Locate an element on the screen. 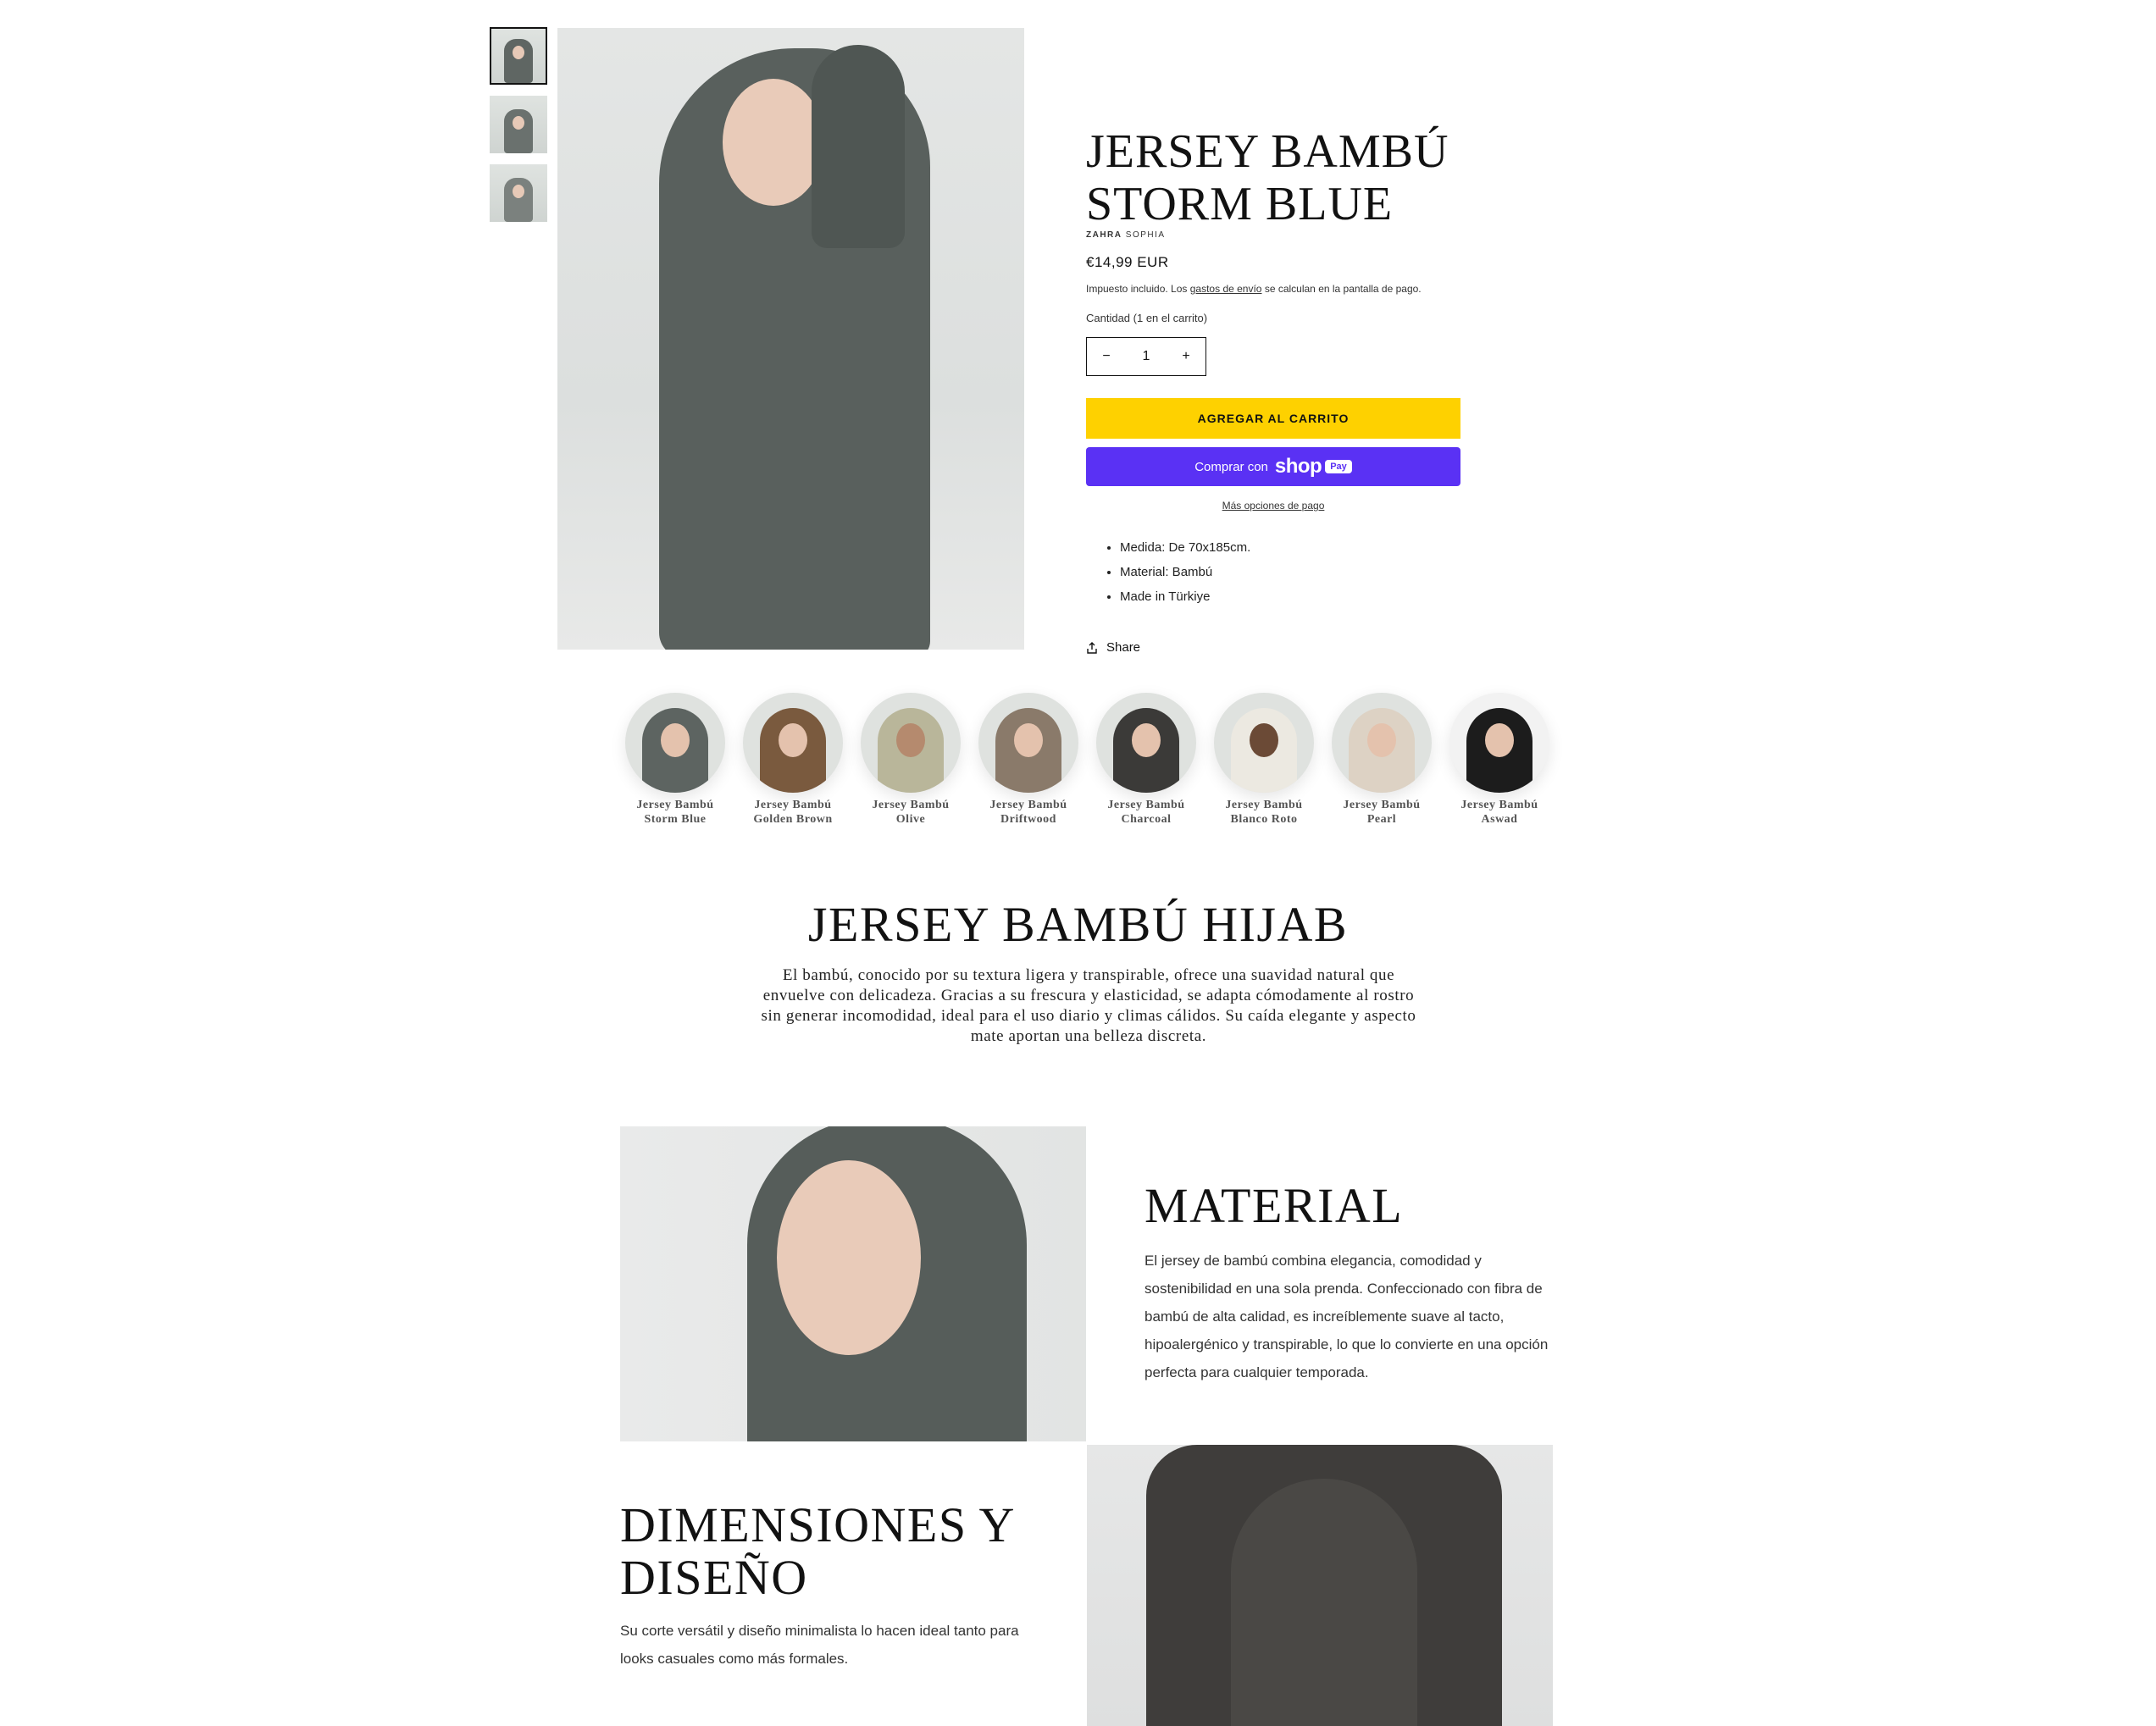  color-swatch-golden-brown: Jersey Bambú Golden Brown is located at coordinates (793, 760).